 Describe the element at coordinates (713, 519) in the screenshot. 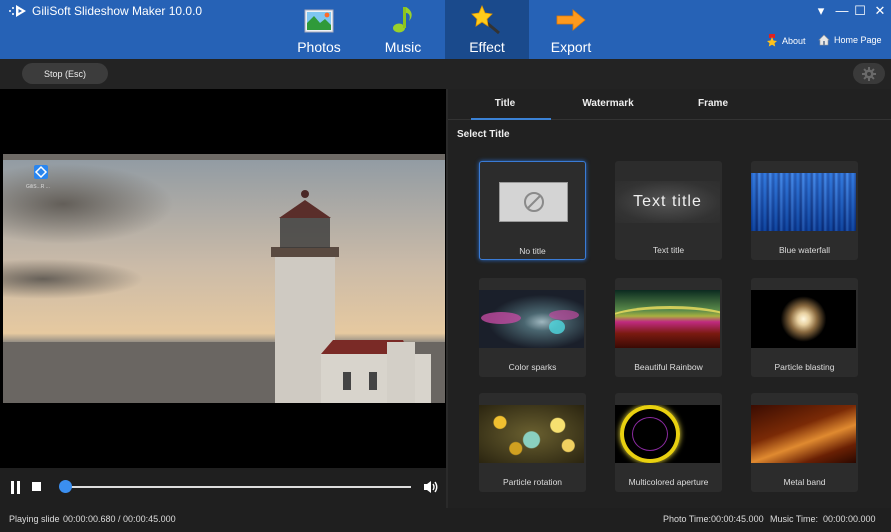

I see `photo-time: Photo Time:00:00:45.000` at that location.